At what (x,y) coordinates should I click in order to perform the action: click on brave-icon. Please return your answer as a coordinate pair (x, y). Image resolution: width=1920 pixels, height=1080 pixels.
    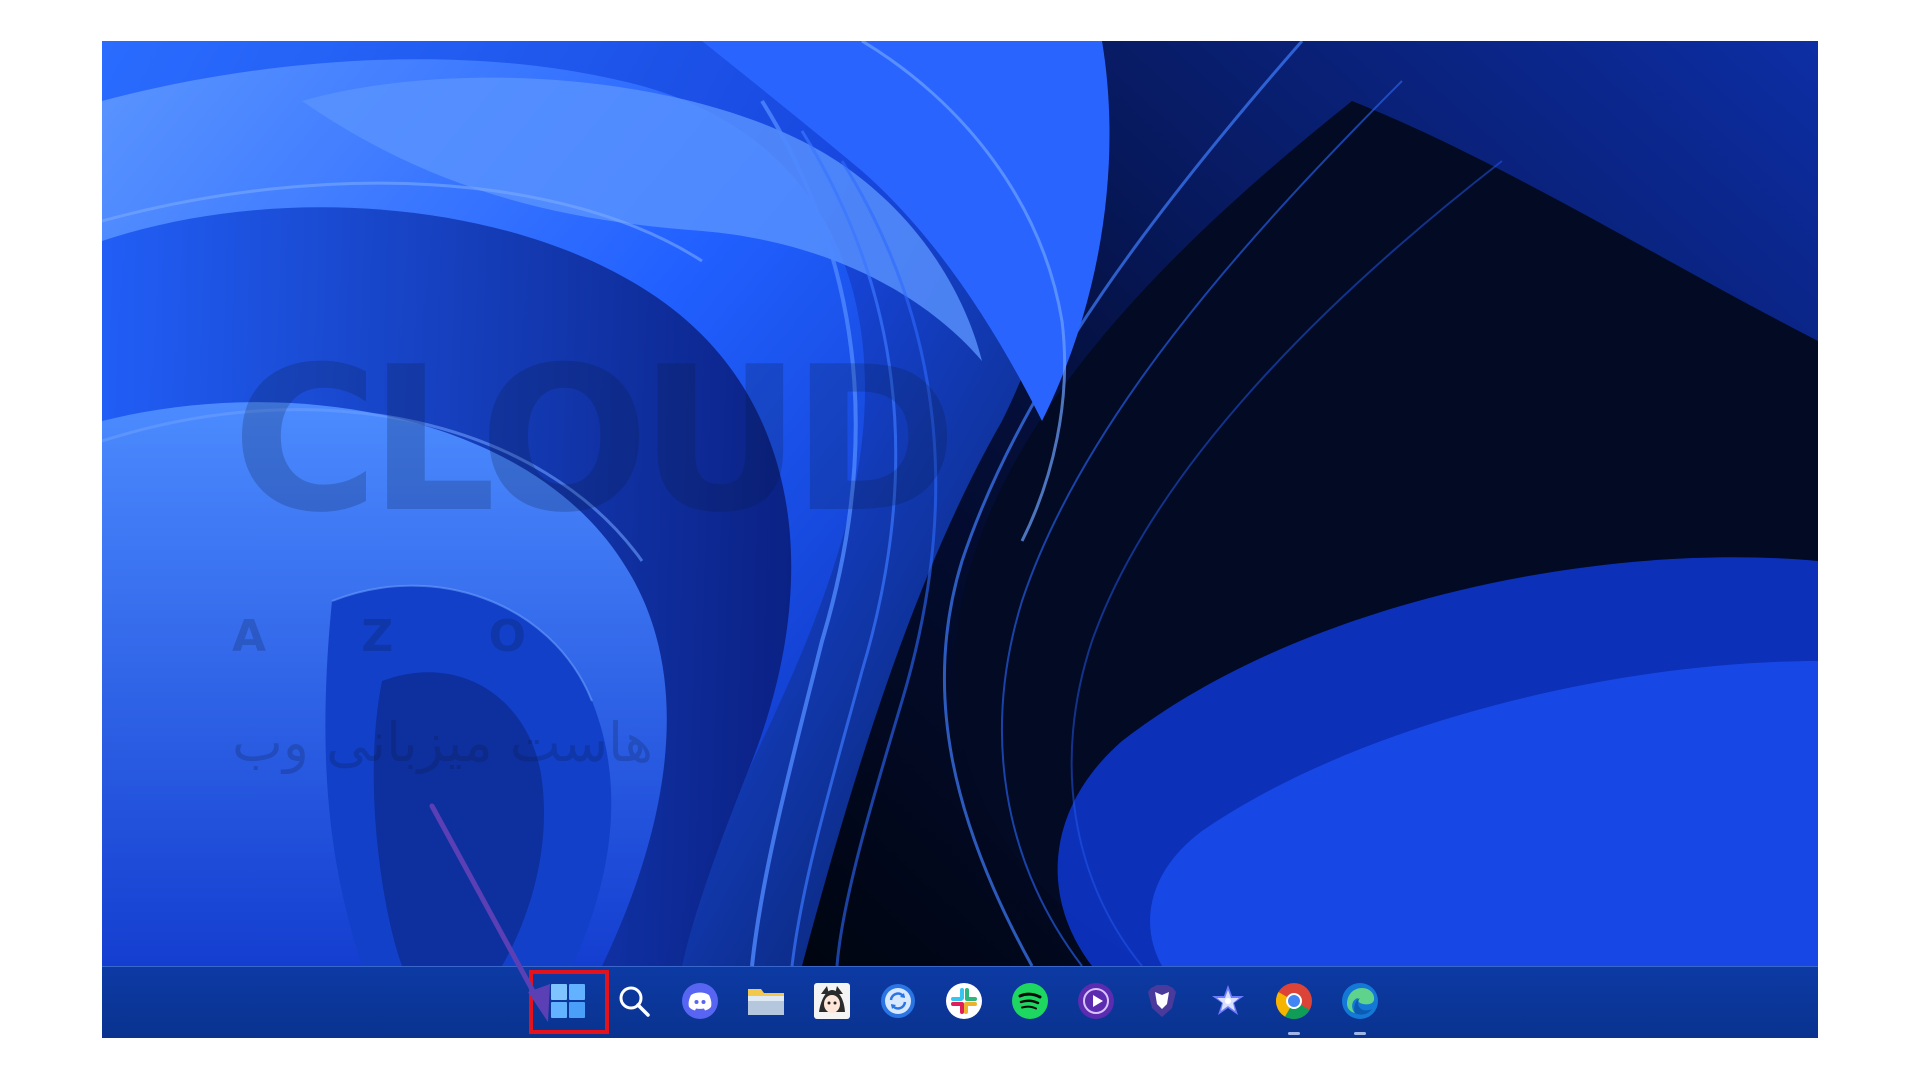
    Looking at the image, I should click on (1162, 1003).